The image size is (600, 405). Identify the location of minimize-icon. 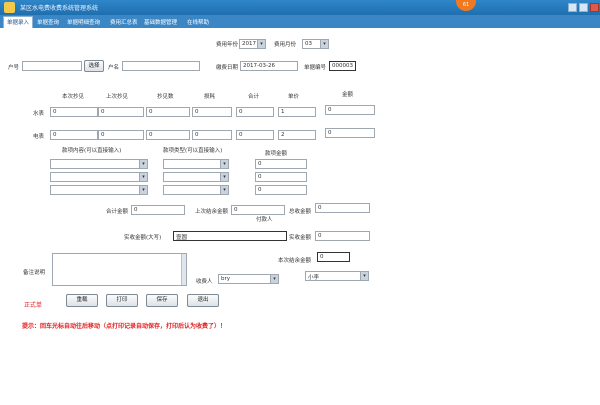
(572, 7).